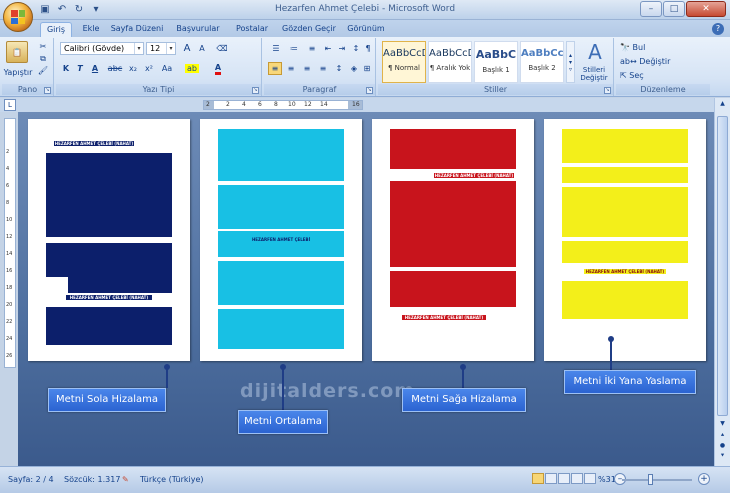 The height and width of the screenshot is (493, 730). I want to click on borders-icon: ⊞, so click(367, 68).